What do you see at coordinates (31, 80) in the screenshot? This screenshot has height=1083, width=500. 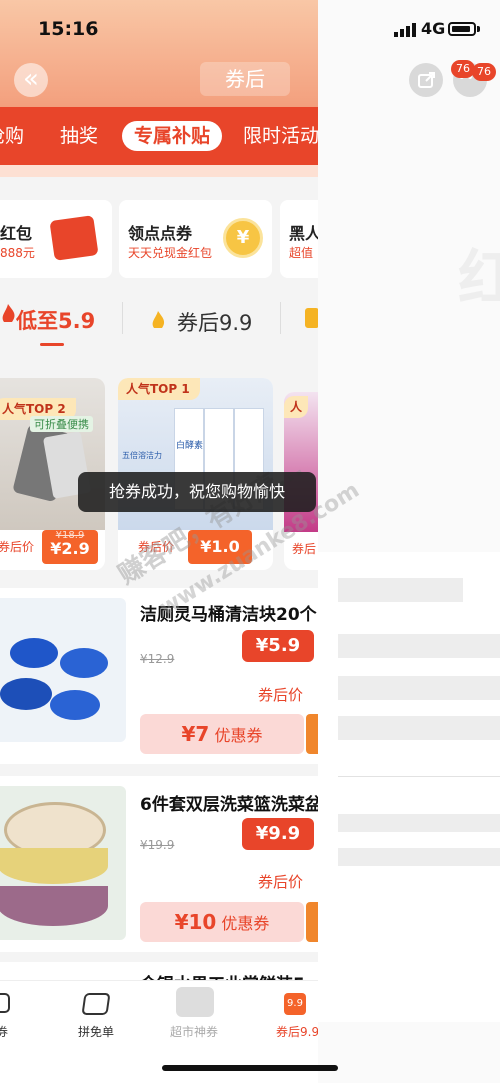 I see `back-button: «` at bounding box center [31, 80].